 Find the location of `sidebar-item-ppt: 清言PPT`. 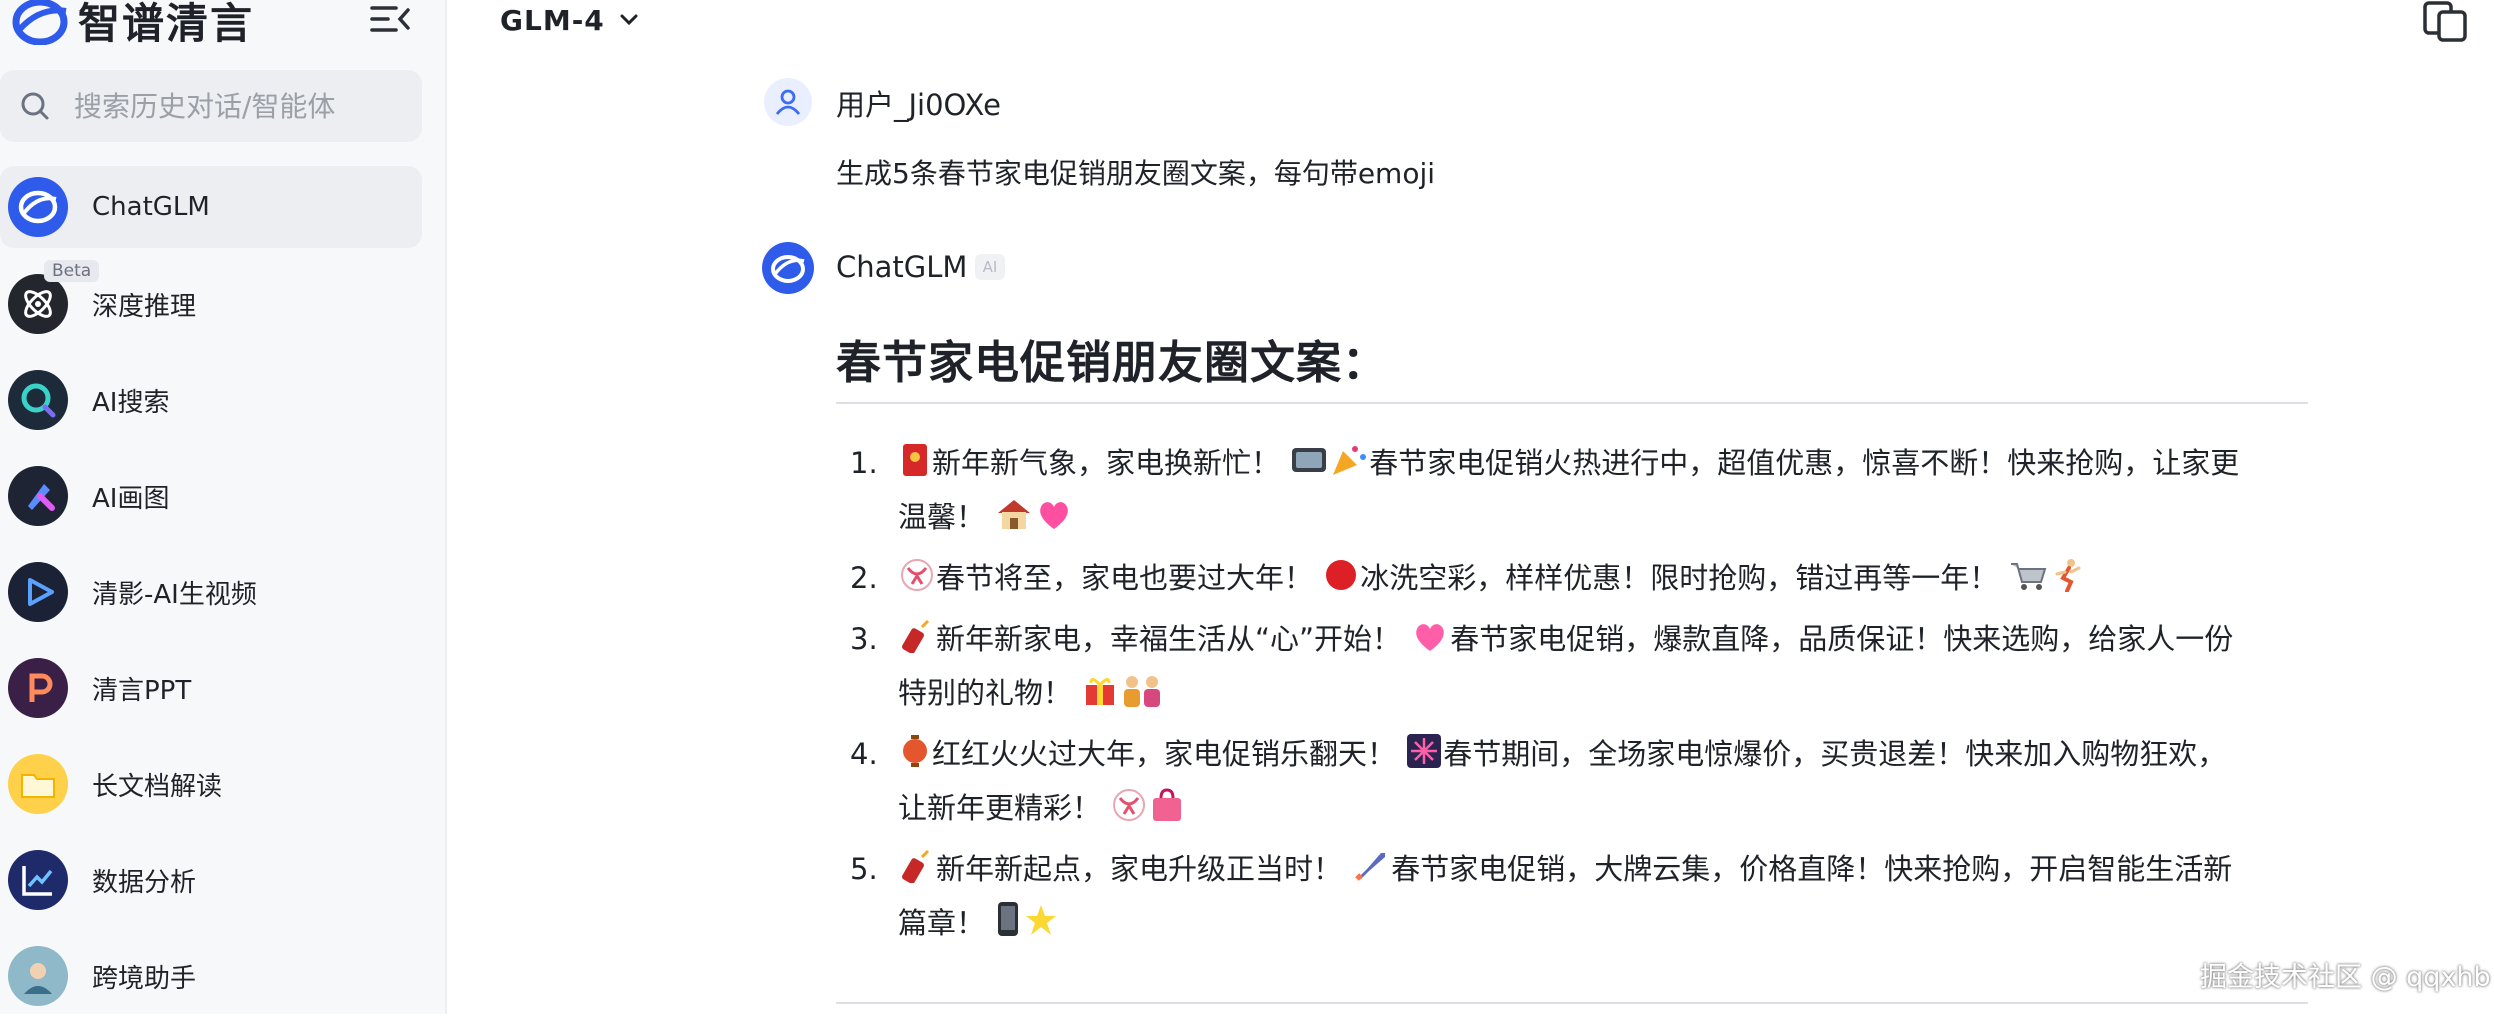

sidebar-item-ppt: 清言PPT is located at coordinates (211, 688).